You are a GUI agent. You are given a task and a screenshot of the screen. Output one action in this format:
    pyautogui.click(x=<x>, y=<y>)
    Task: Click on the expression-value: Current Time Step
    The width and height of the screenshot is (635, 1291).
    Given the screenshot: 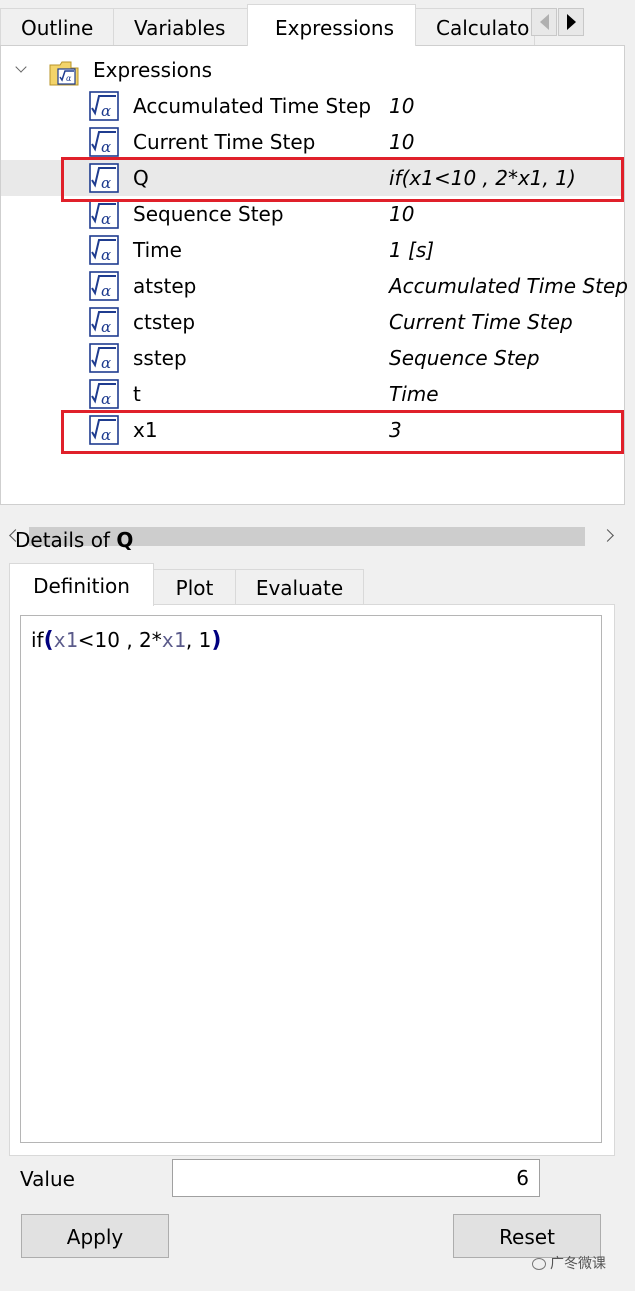 What is the action you would take?
    pyautogui.click(x=481, y=322)
    